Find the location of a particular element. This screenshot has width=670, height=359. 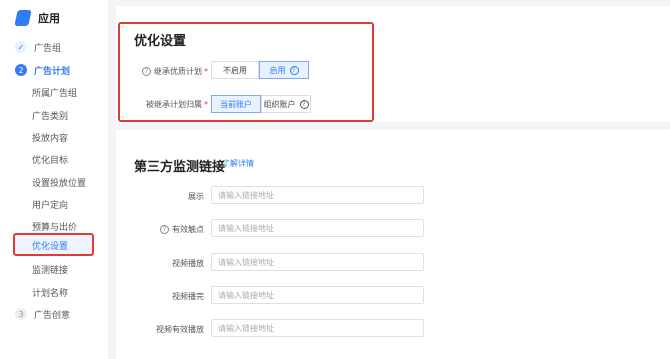

video-effective-url-input: 请输入链接地址 is located at coordinates (317, 328).